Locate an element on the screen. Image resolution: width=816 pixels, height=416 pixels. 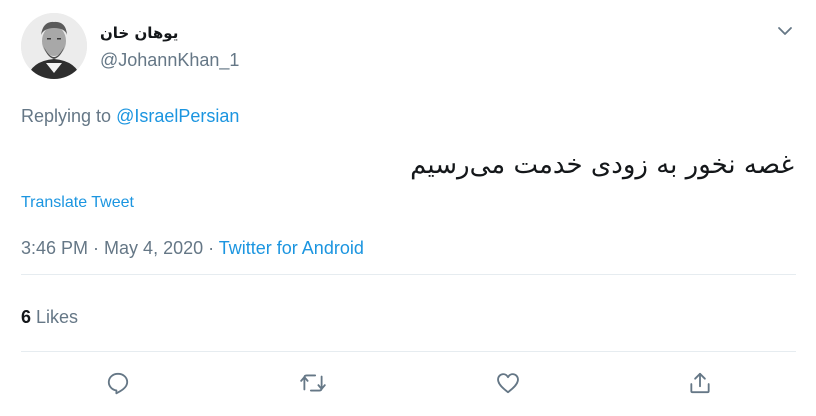
replying-to: Replying to @IsraelPersian is located at coordinates (130, 116).